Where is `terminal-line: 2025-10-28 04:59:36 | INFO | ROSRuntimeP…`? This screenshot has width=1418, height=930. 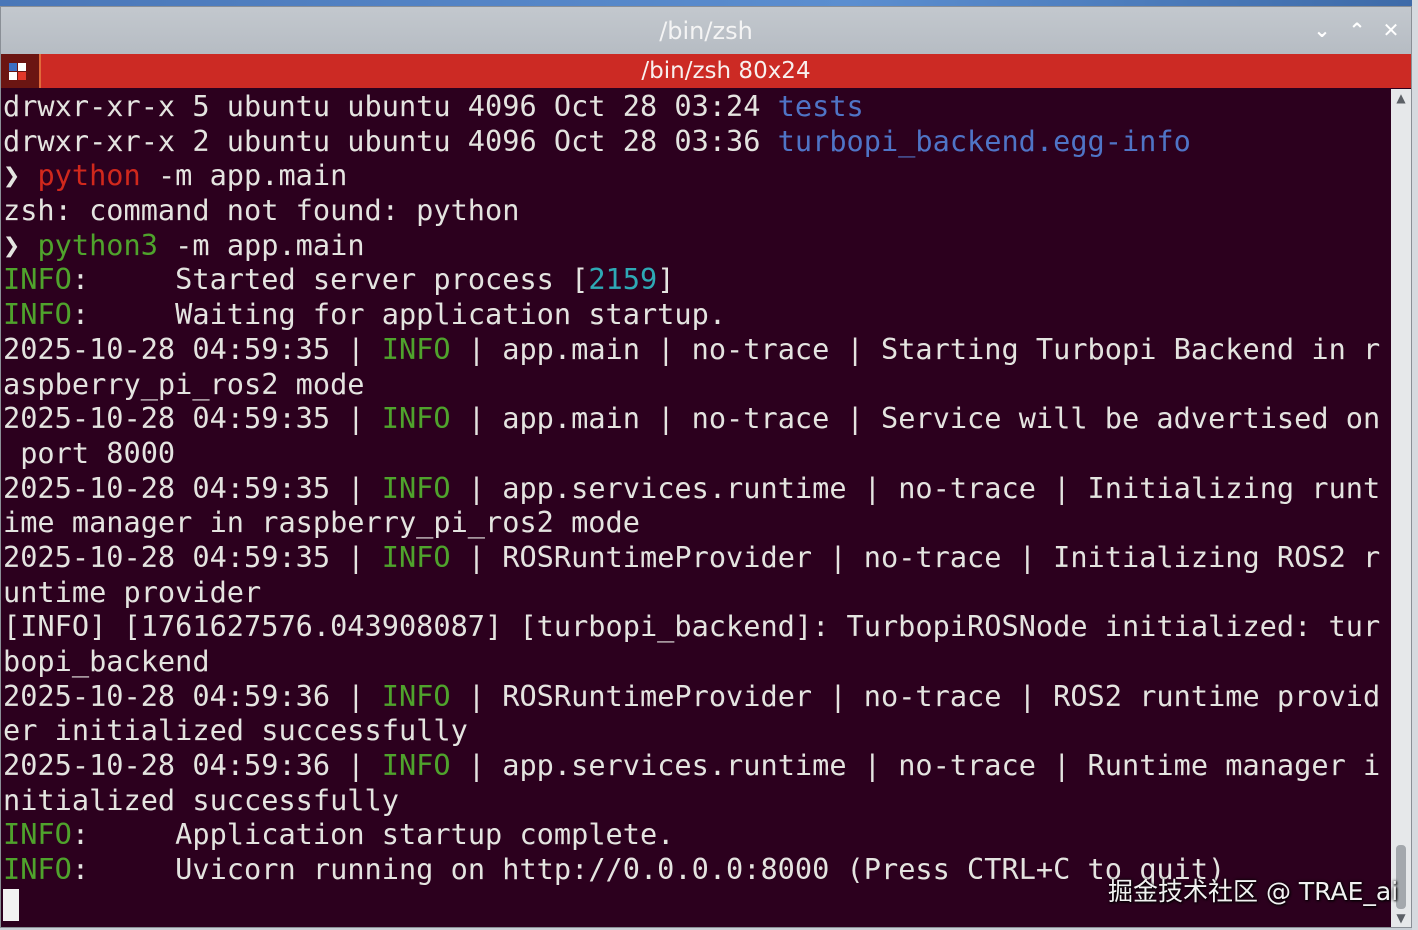 terminal-line: 2025-10-28 04:59:36 | INFO | ROSRuntimeP… is located at coordinates (696, 696).